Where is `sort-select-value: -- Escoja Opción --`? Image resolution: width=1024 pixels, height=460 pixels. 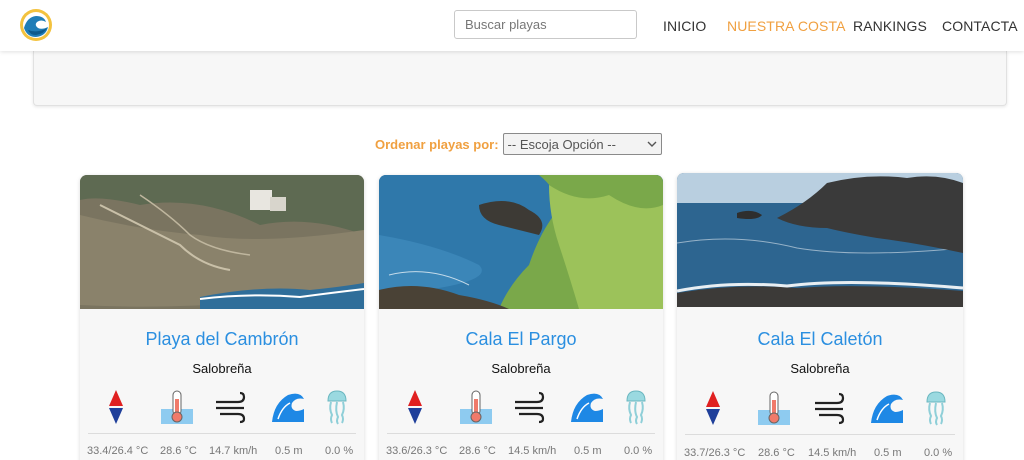
sort-select-value: -- Escoja Opción -- is located at coordinates (561, 144).